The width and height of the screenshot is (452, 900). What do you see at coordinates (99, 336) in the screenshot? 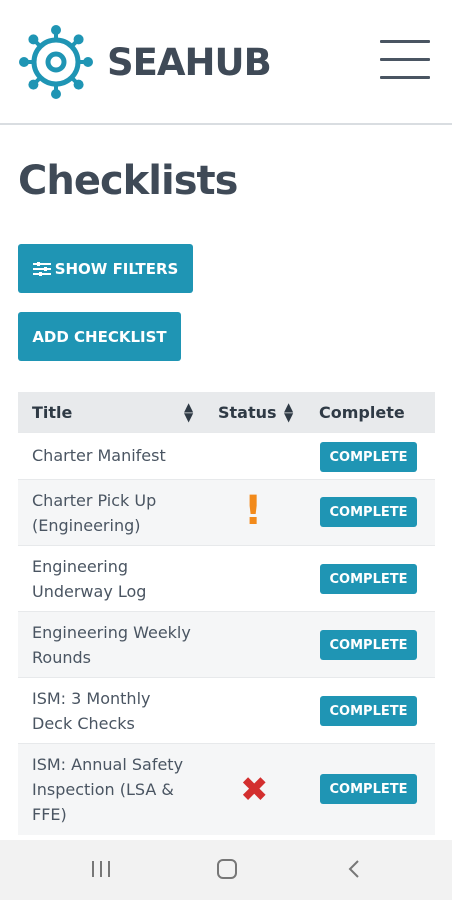
I see `add-checklist-button: ADD CHECKLIST` at bounding box center [99, 336].